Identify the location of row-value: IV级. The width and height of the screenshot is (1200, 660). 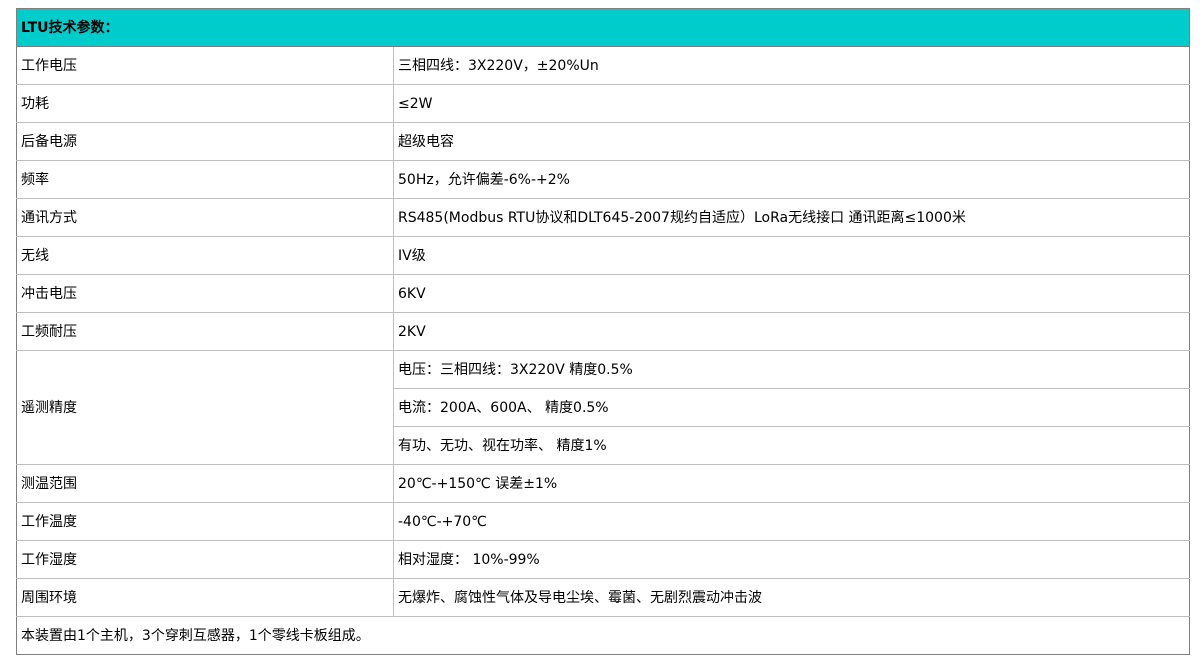
(791, 255).